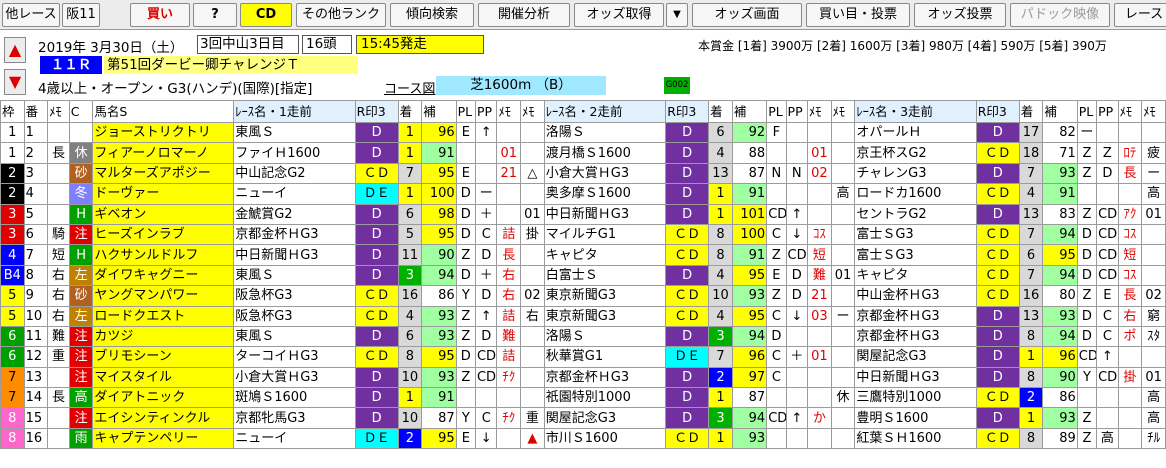  I want to click on question-button: ?, so click(215, 15).